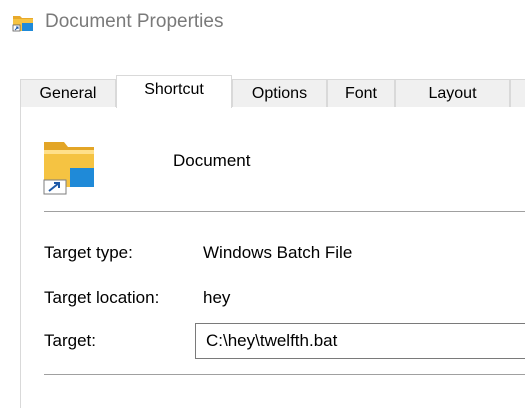  What do you see at coordinates (217, 297) in the screenshot?
I see `target-location-value: hey` at bounding box center [217, 297].